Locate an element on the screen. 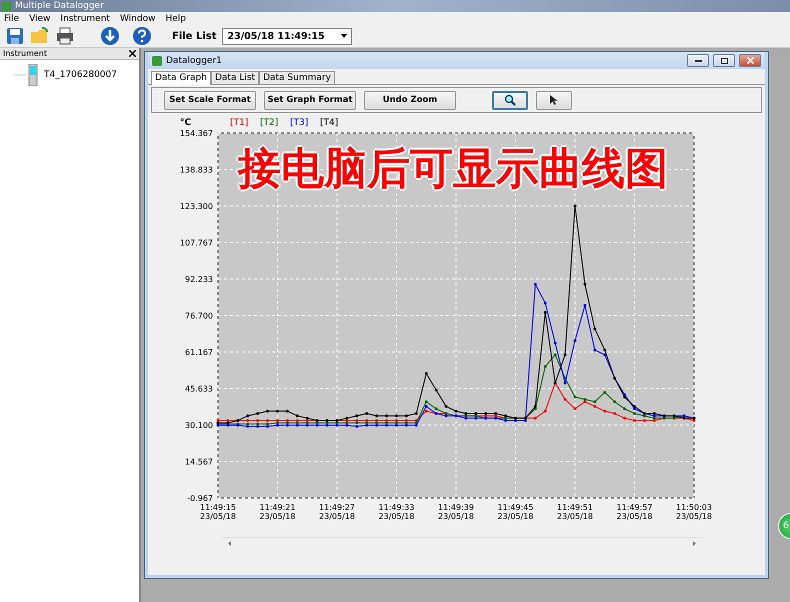  x-tick-label: 11:49:39 23/05/18 is located at coordinates (456, 512).